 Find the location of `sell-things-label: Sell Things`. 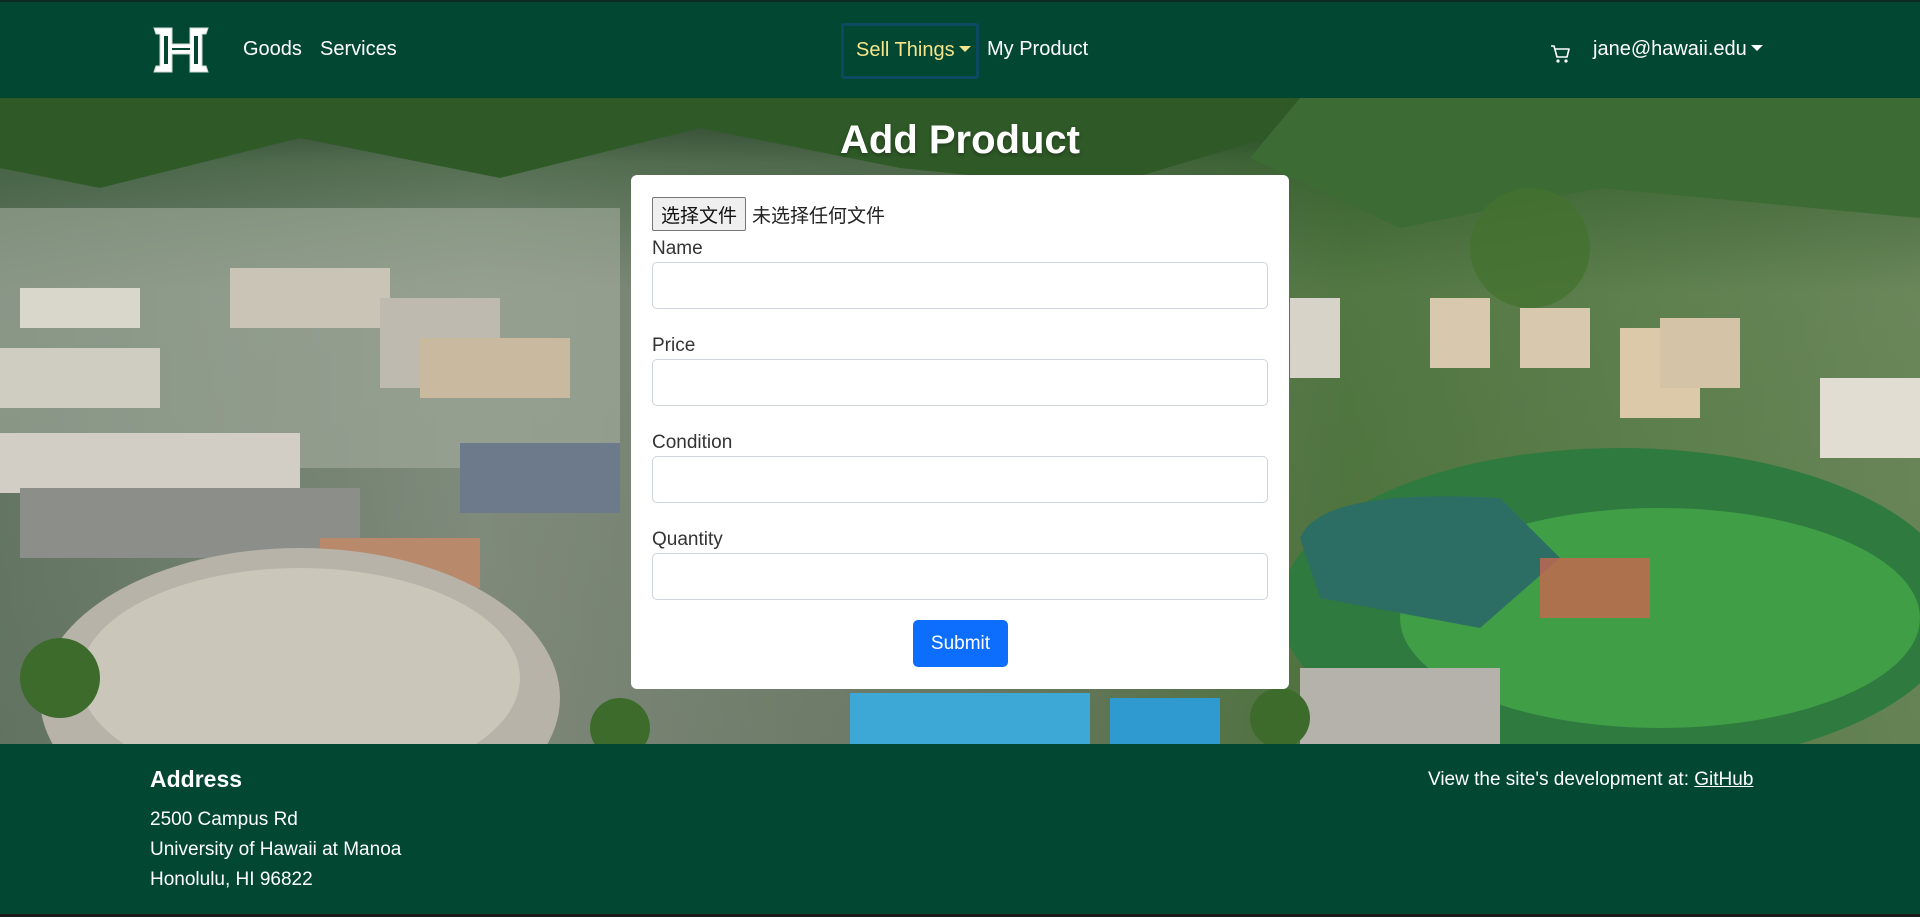

sell-things-label: Sell Things is located at coordinates (905, 50).